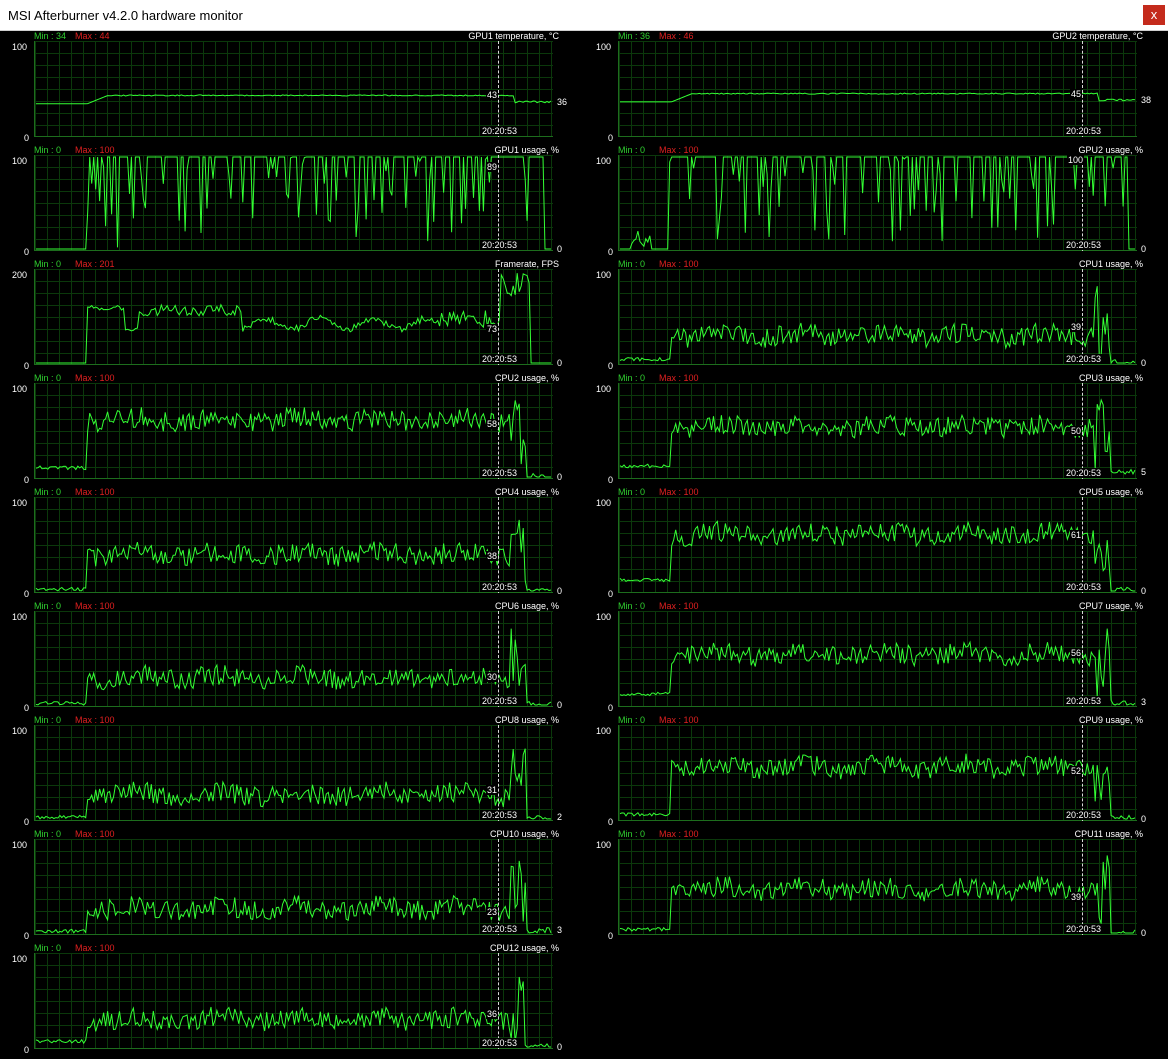 This screenshot has width=1168, height=1059. I want to click on cursor-value: 31, so click(492, 790).